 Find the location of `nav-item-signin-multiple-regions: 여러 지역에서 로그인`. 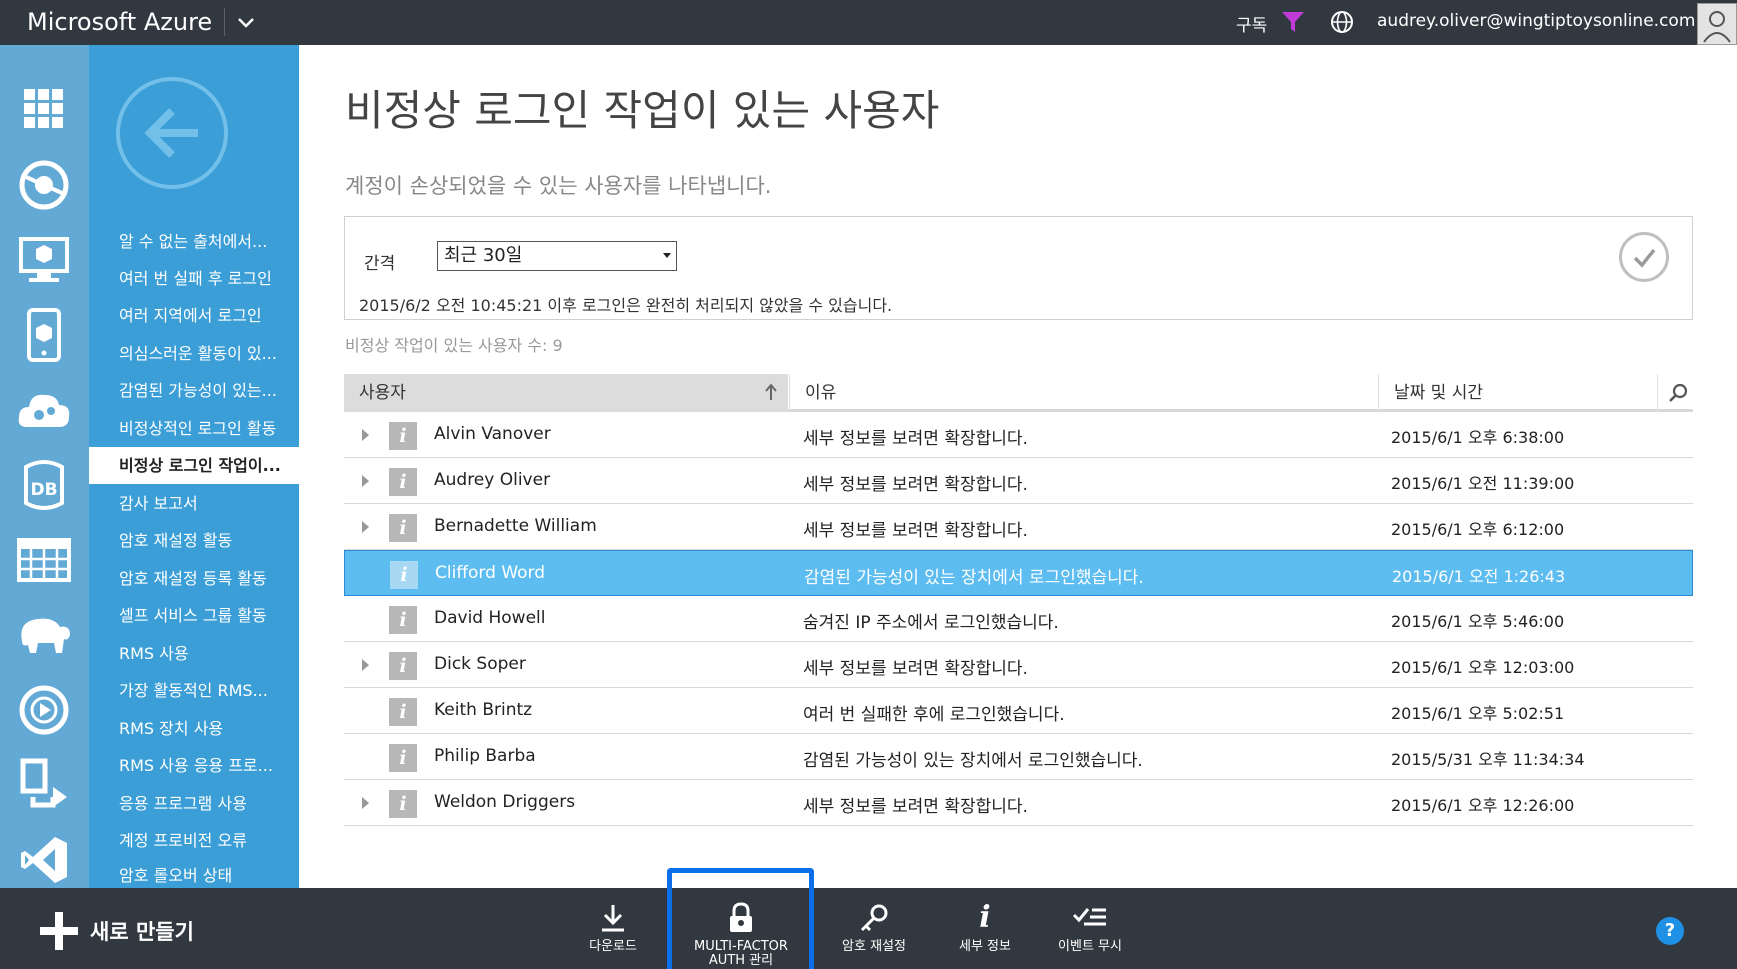

nav-item-signin-multiple-regions: 여러 지역에서 로그인 is located at coordinates (194, 315).